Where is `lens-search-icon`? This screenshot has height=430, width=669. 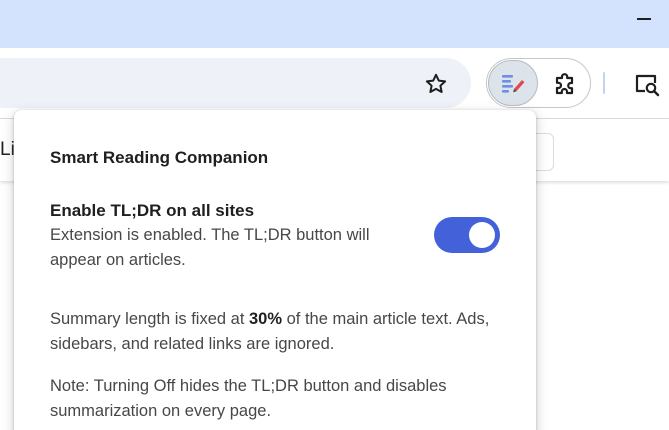 lens-search-icon is located at coordinates (647, 85).